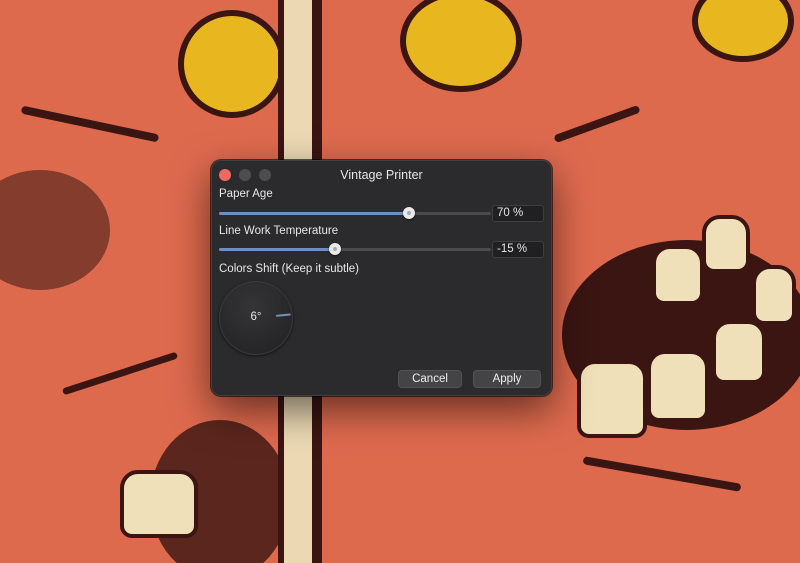 Image resolution: width=800 pixels, height=563 pixels. Describe the element at coordinates (279, 231) in the screenshot. I see `line-work-temperature-label: Line Work Temperature` at that location.